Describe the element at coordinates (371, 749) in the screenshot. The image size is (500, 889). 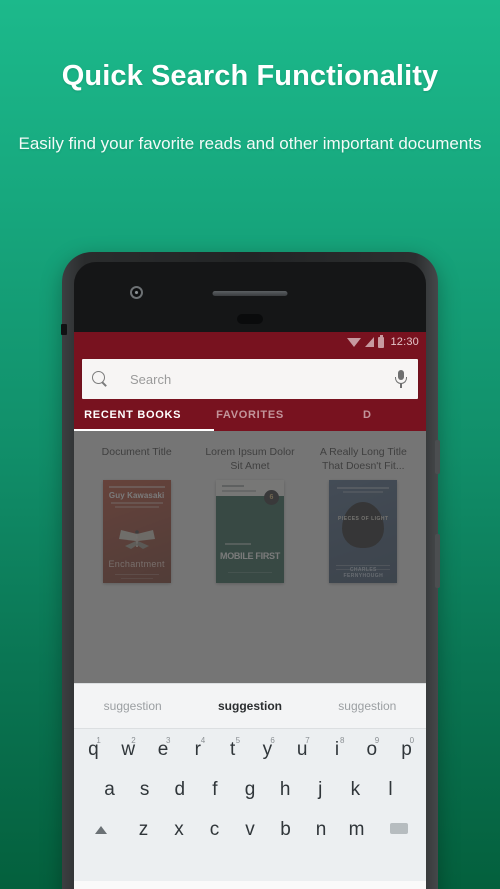
I see `key-o: 9o` at that location.